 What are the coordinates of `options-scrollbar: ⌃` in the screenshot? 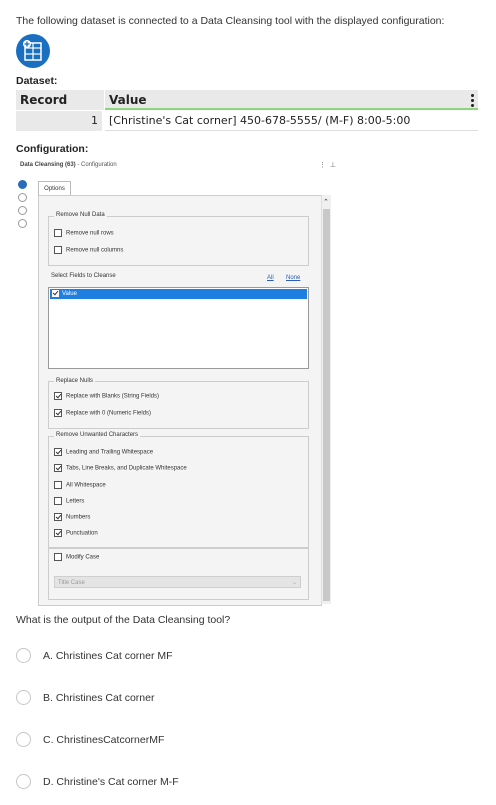 It's located at (326, 399).